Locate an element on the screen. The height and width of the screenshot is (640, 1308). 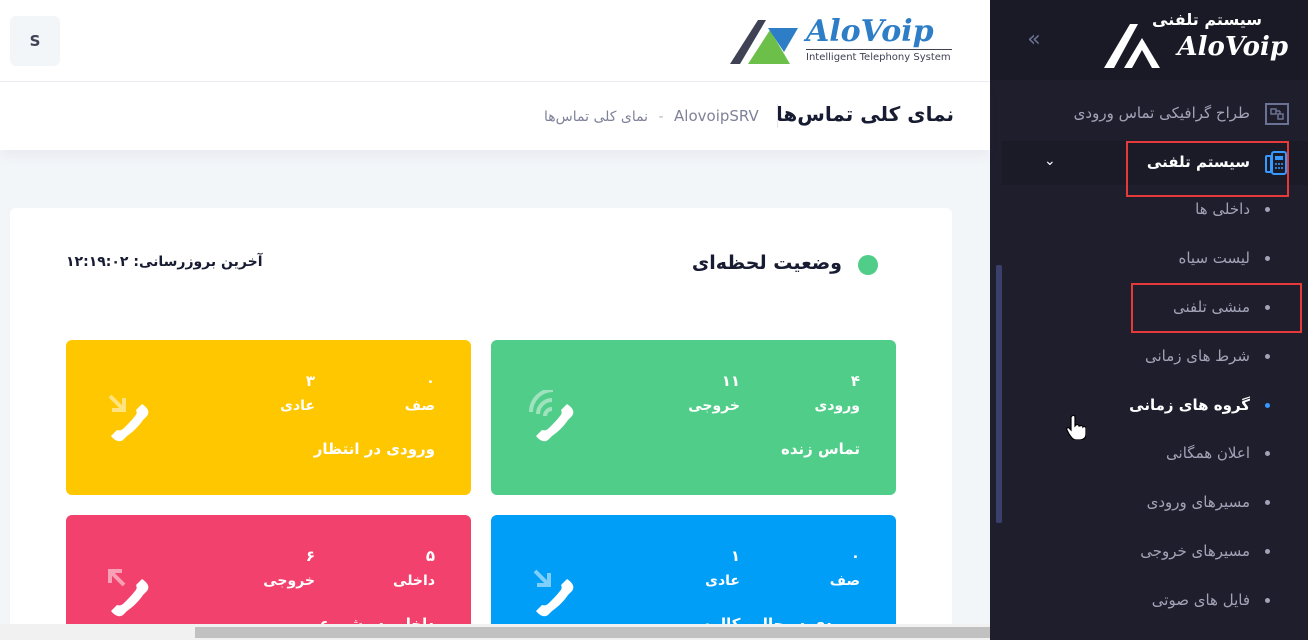
user-avatar-button: S is located at coordinates (35, 41).